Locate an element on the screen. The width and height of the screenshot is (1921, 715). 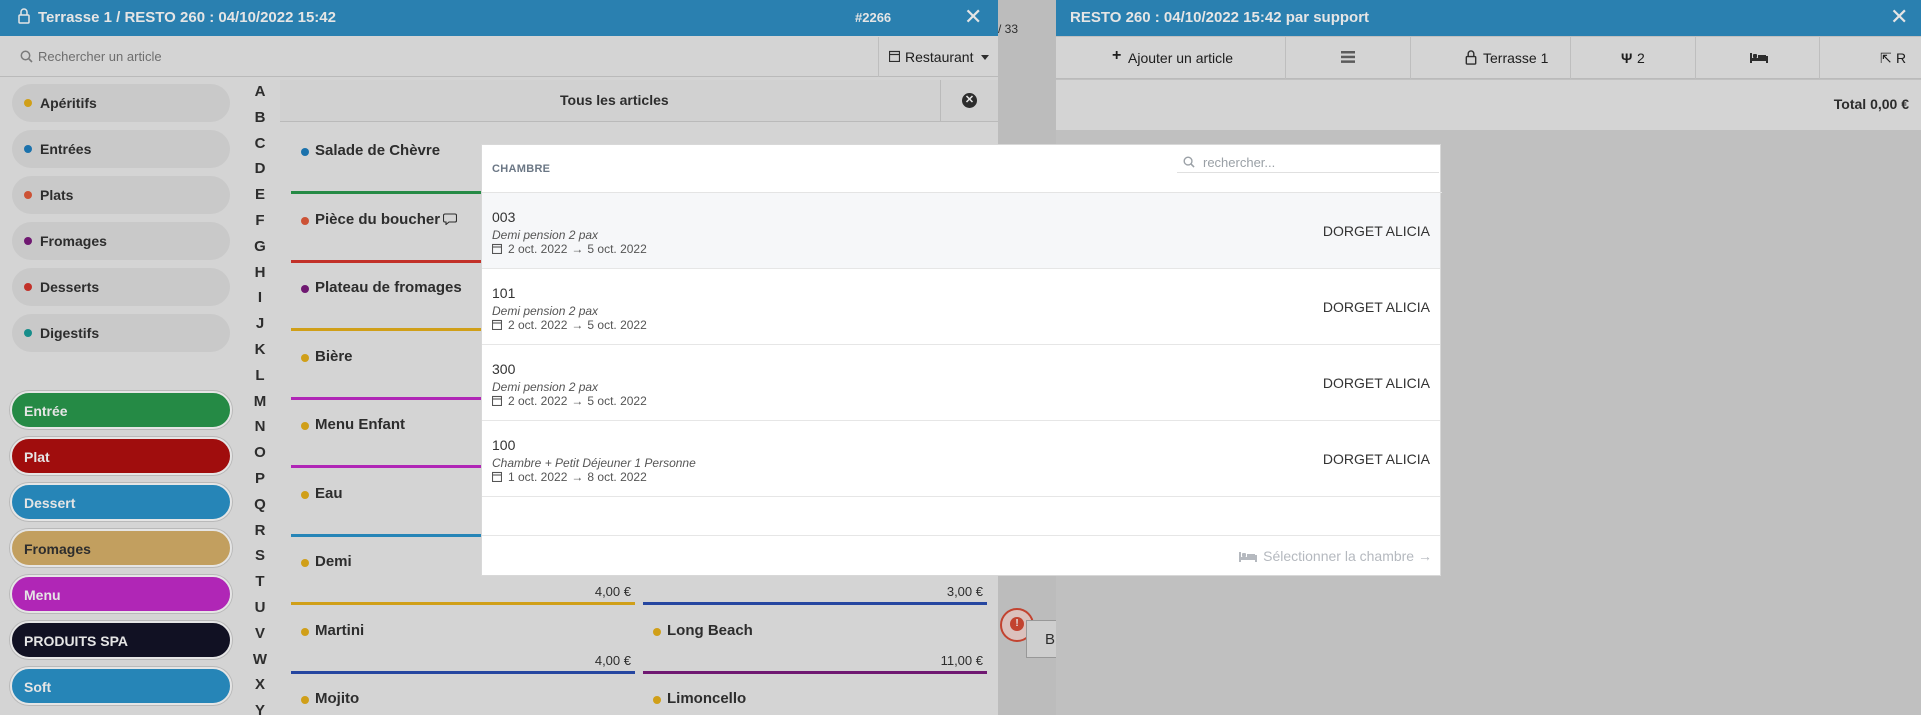
modal-header: CHAMBRE is located at coordinates (962, 169).